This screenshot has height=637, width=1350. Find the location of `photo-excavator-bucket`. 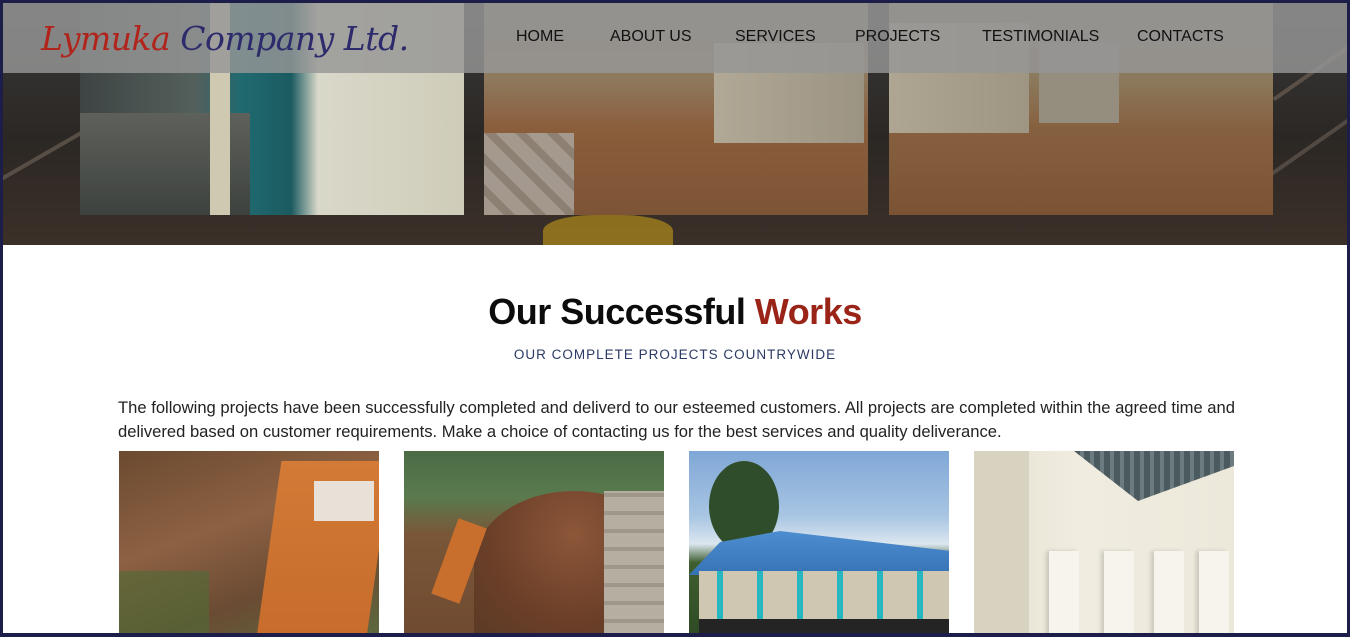

photo-excavator-bucket is located at coordinates (344, 501).